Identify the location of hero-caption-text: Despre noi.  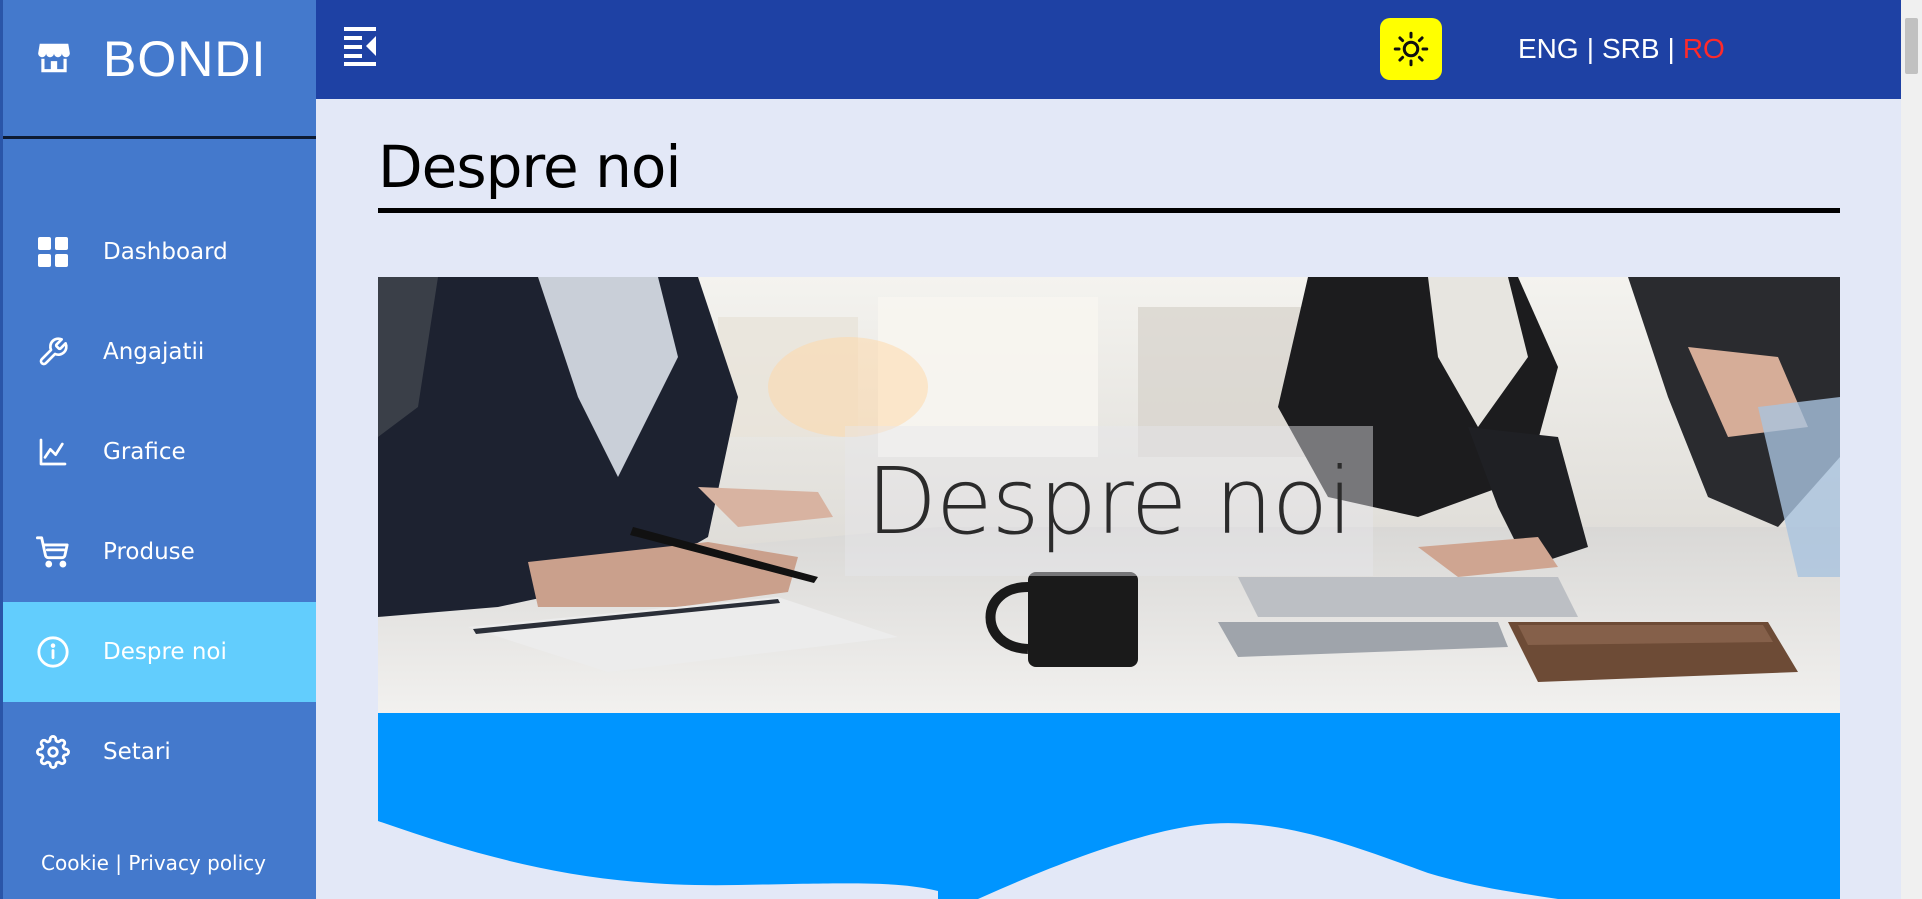
(1109, 501).